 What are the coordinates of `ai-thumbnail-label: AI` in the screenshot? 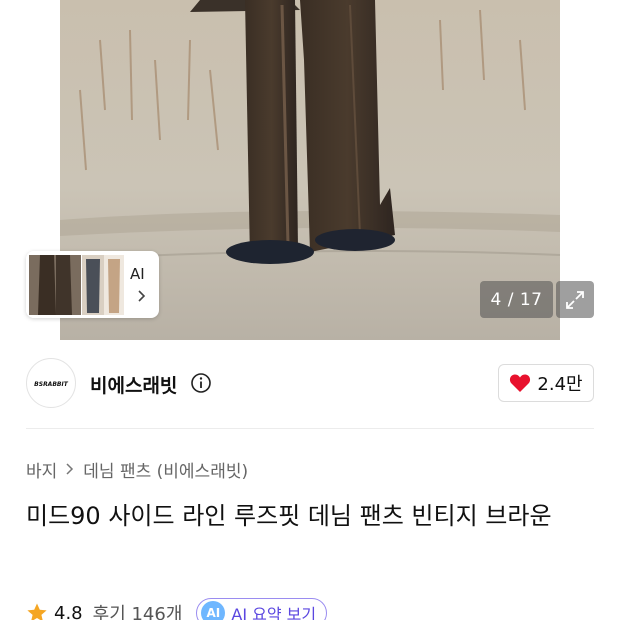 It's located at (137, 274).